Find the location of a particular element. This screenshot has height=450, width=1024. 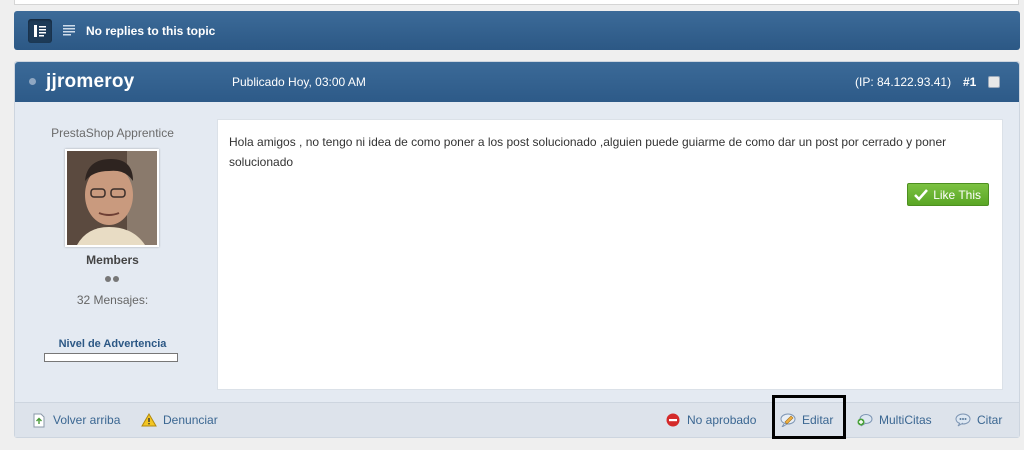

online-status-icon is located at coordinates (32, 81).